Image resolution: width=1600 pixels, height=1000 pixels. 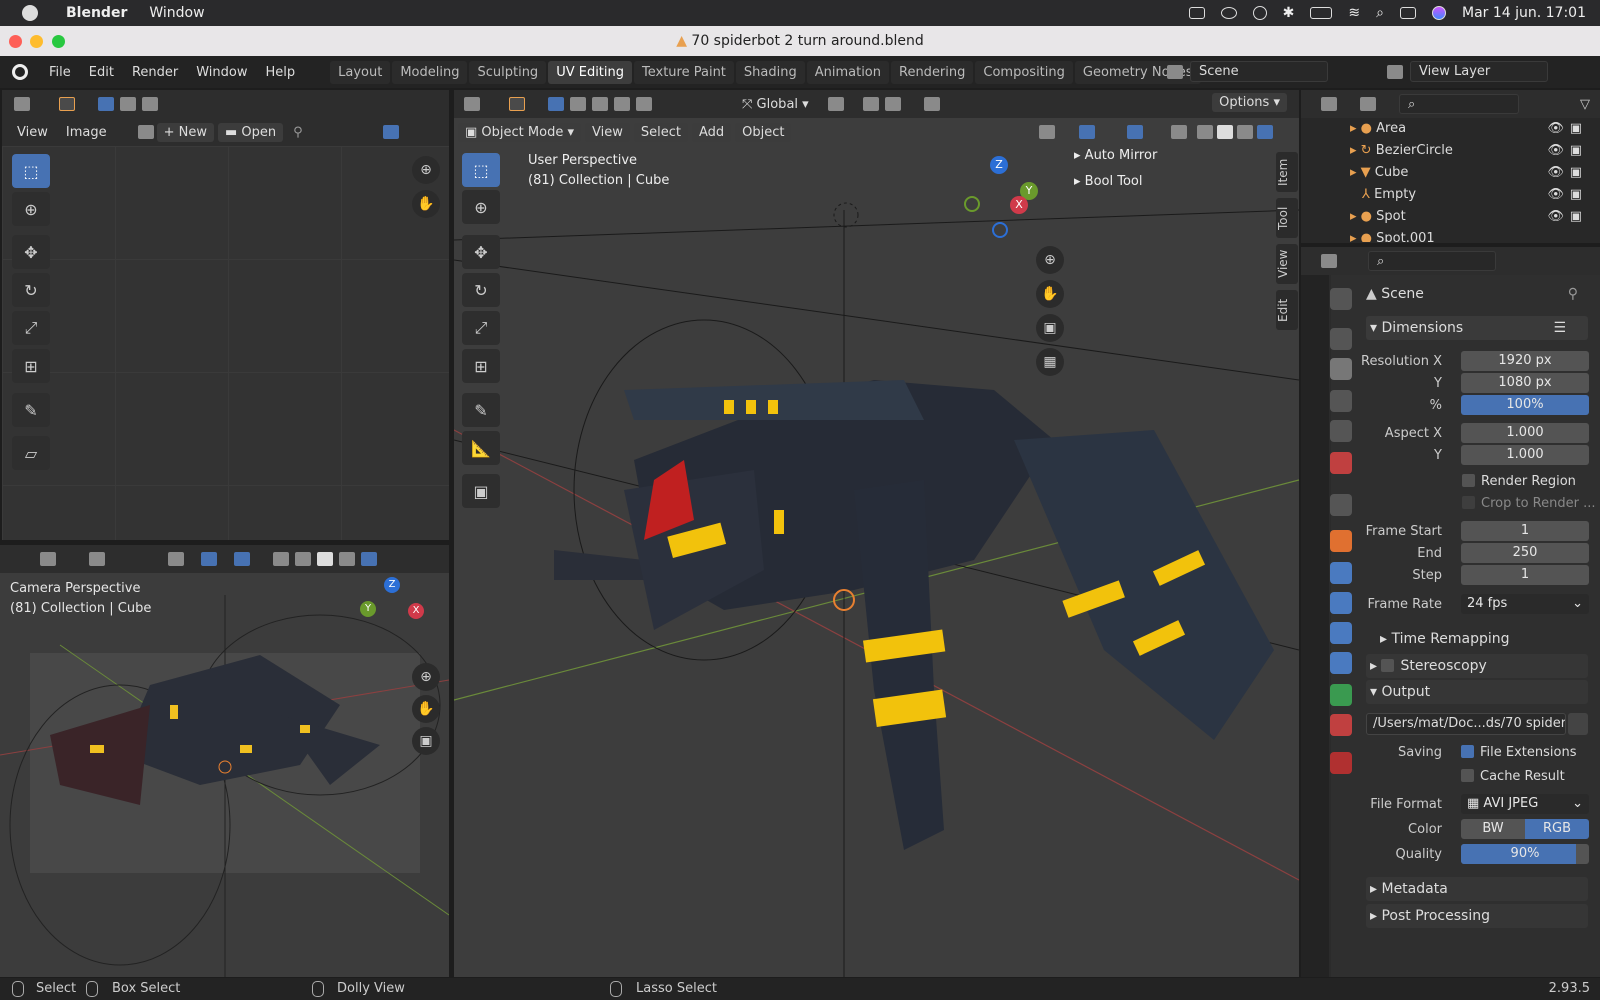 I want to click on cursor-tool: ⊕, so click(x=31, y=209).